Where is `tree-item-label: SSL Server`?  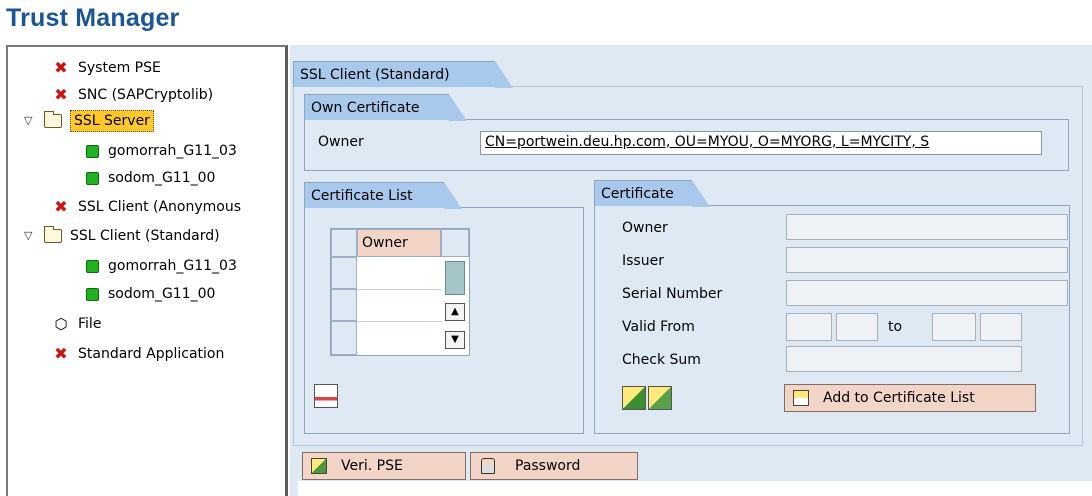 tree-item-label: SSL Server is located at coordinates (112, 121).